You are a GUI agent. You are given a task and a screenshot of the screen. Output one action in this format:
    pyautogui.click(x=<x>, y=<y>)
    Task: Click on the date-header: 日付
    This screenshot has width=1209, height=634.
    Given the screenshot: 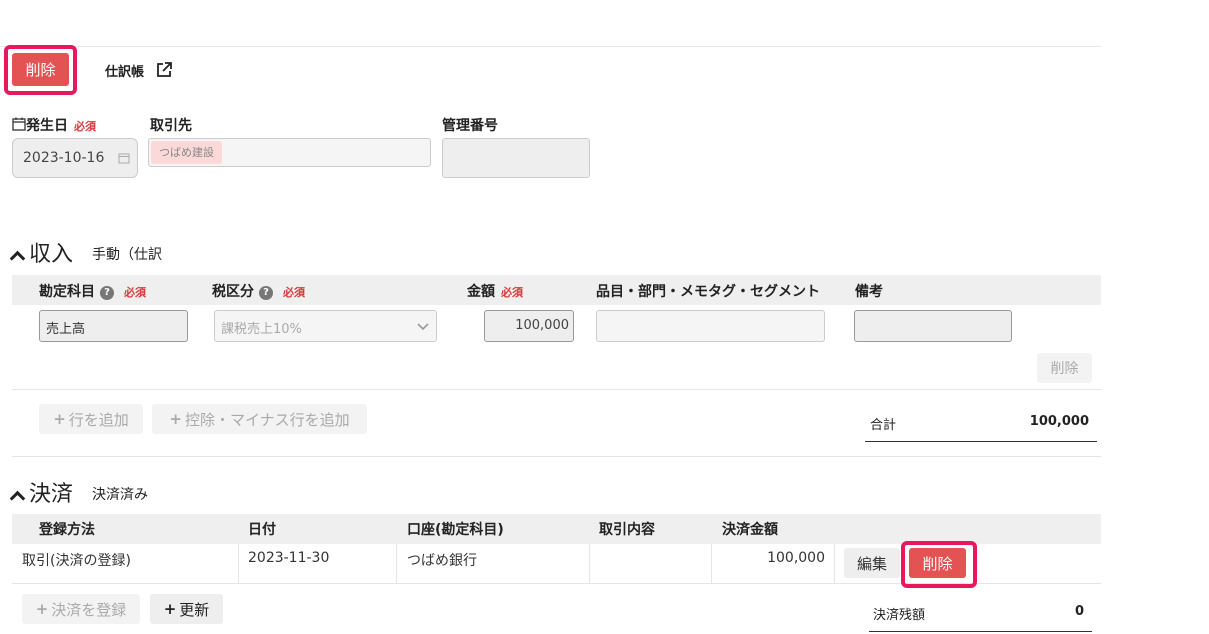 What is the action you would take?
    pyautogui.click(x=262, y=530)
    